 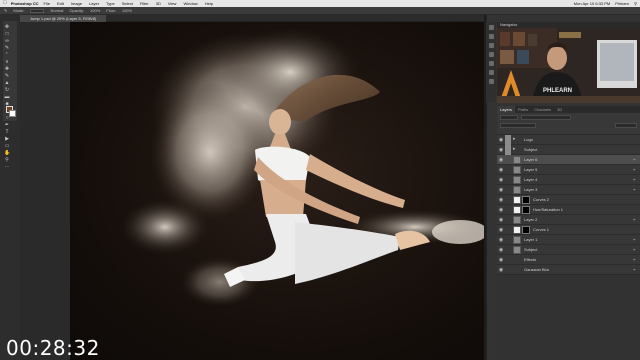 I want to click on layer-filter-icons, so click(x=546, y=117).